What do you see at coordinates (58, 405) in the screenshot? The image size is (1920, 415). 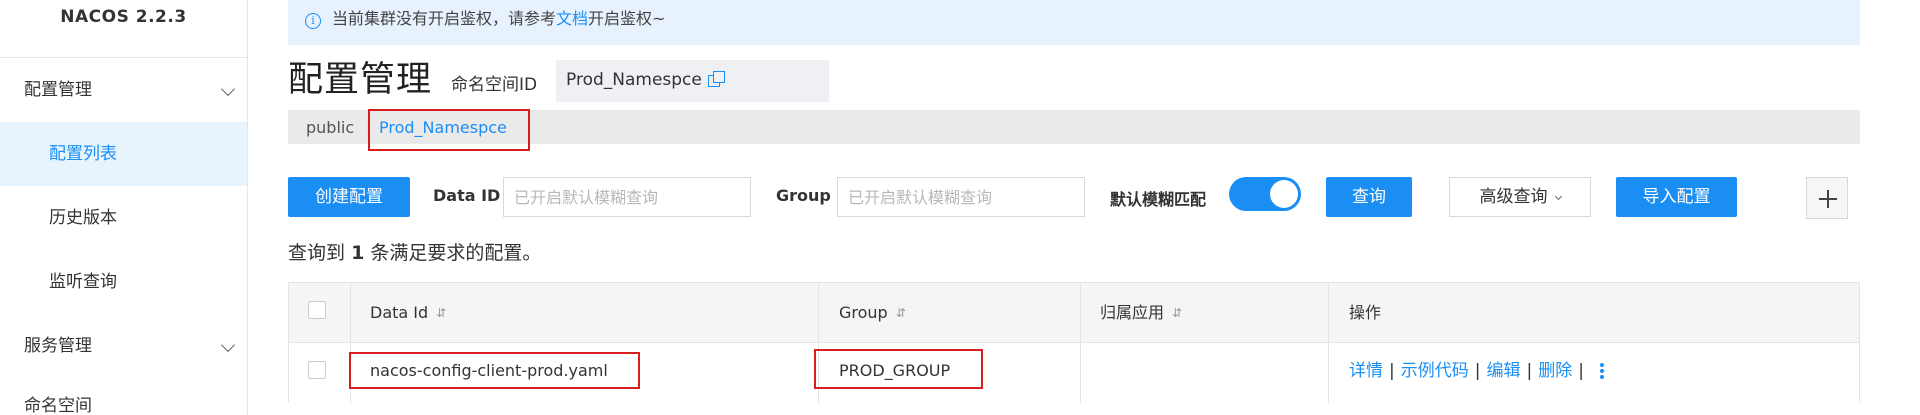 I see `menu-group-label: 命名空间` at bounding box center [58, 405].